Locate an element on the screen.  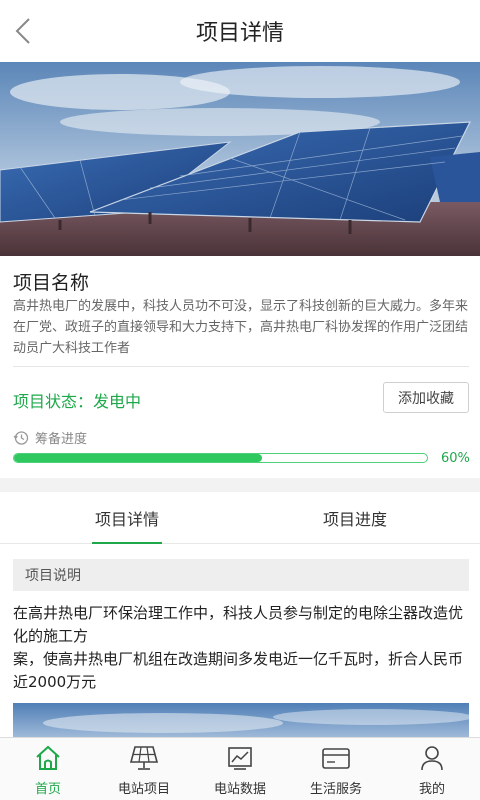
nav-mine: 我的 is located at coordinates (432, 769).